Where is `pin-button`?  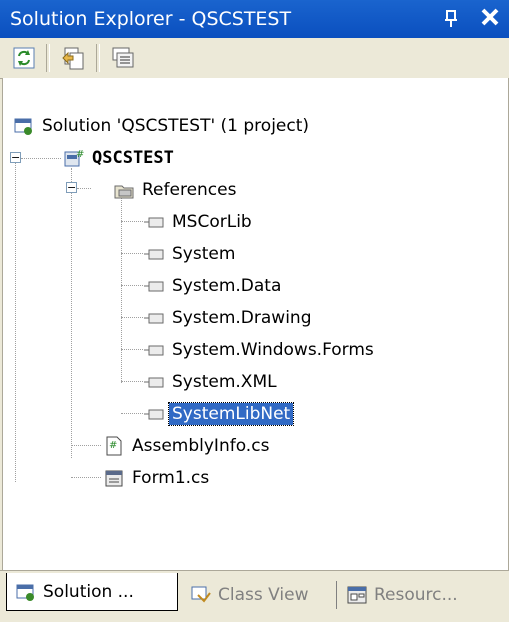 pin-button is located at coordinates (451, 19).